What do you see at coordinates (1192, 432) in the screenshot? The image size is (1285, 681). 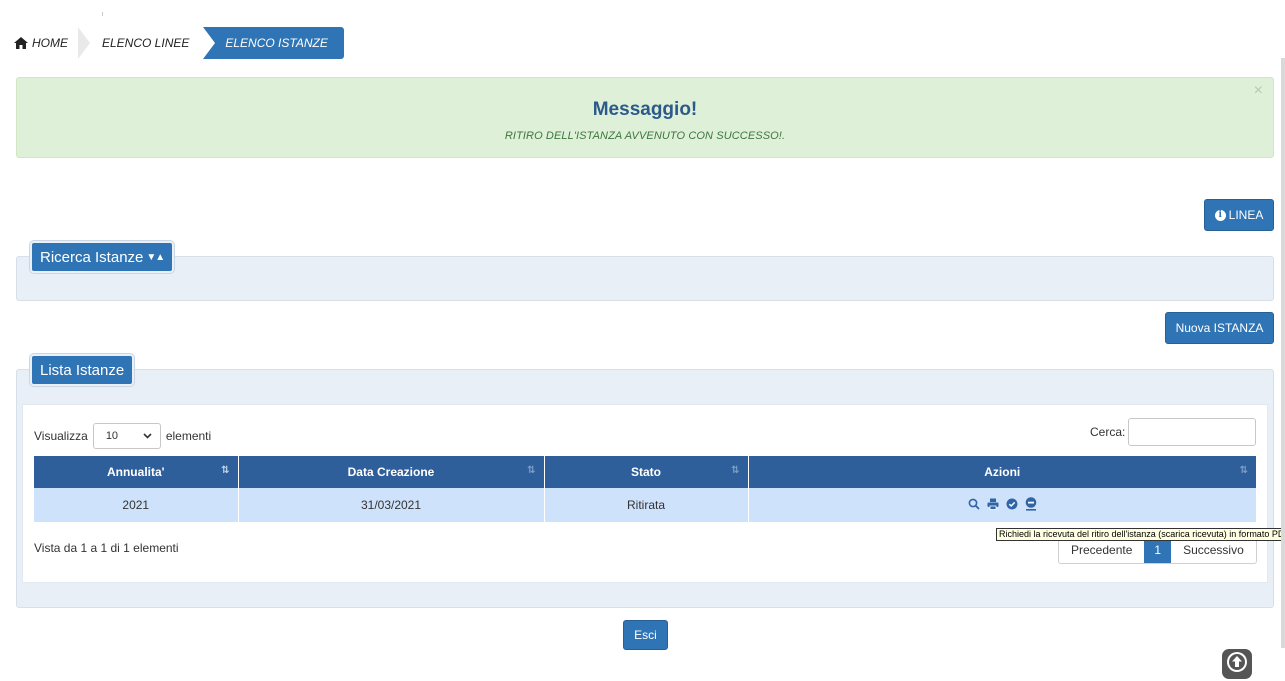 I see `search-input` at bounding box center [1192, 432].